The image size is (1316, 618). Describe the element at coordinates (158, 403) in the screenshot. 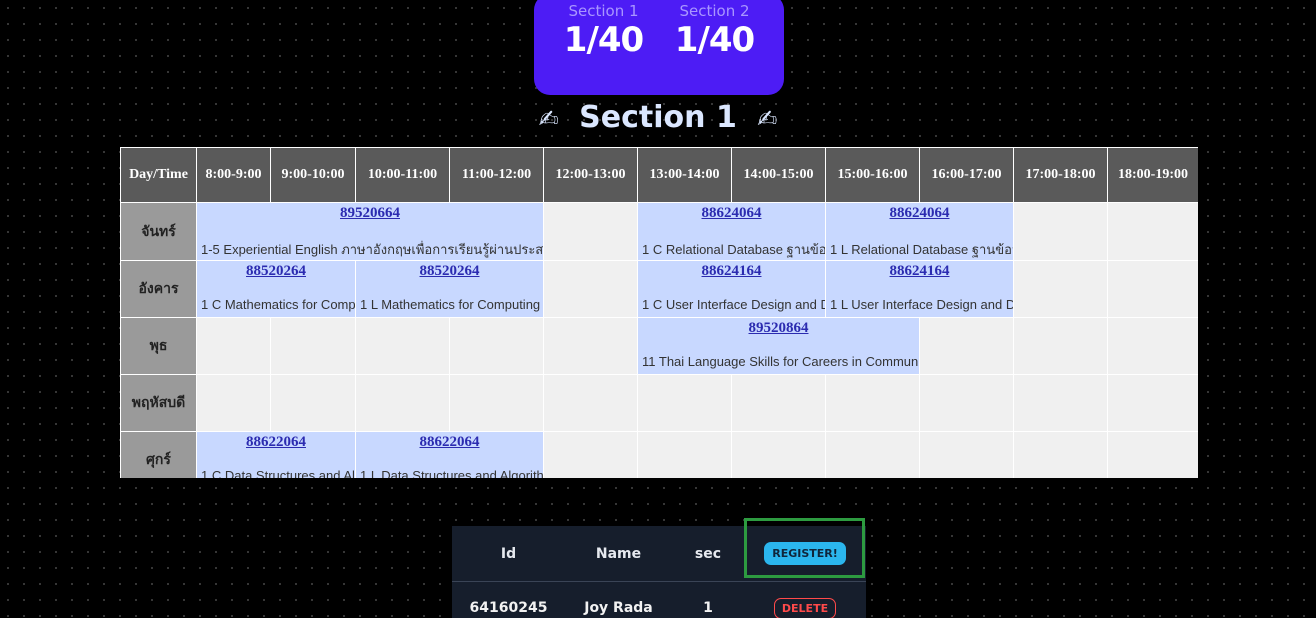

I see `day-label-thursday: พฤหัสบดี` at that location.